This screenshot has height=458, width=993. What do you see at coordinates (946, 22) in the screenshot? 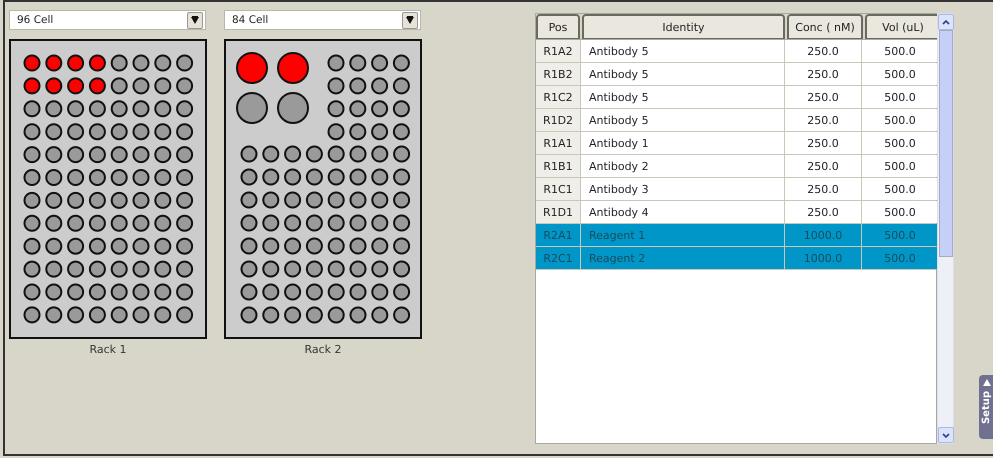
I see `scroll-up-icon` at bounding box center [946, 22].